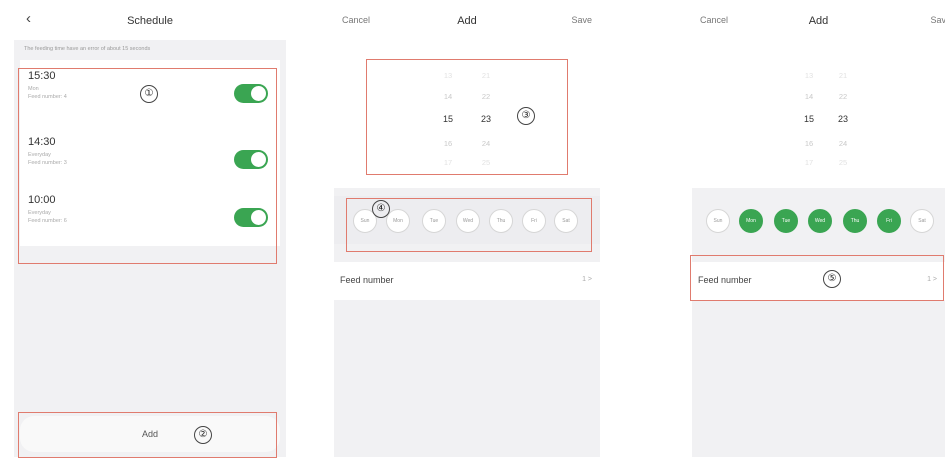  Describe the element at coordinates (786, 221) in the screenshot. I see `day-tue: Tue` at that location.